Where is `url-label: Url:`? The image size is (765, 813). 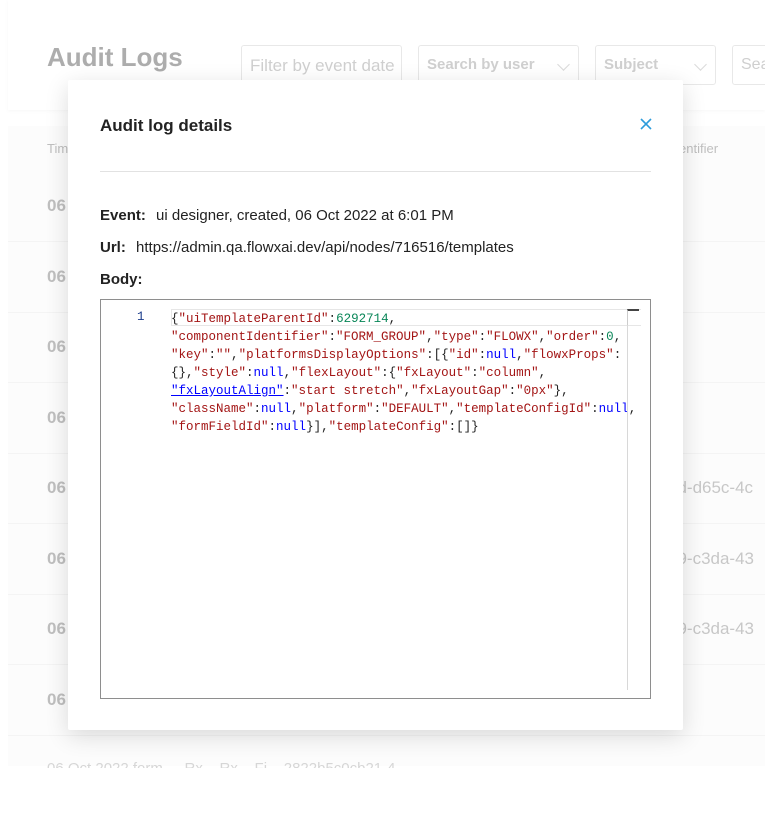
url-label: Url: is located at coordinates (113, 247).